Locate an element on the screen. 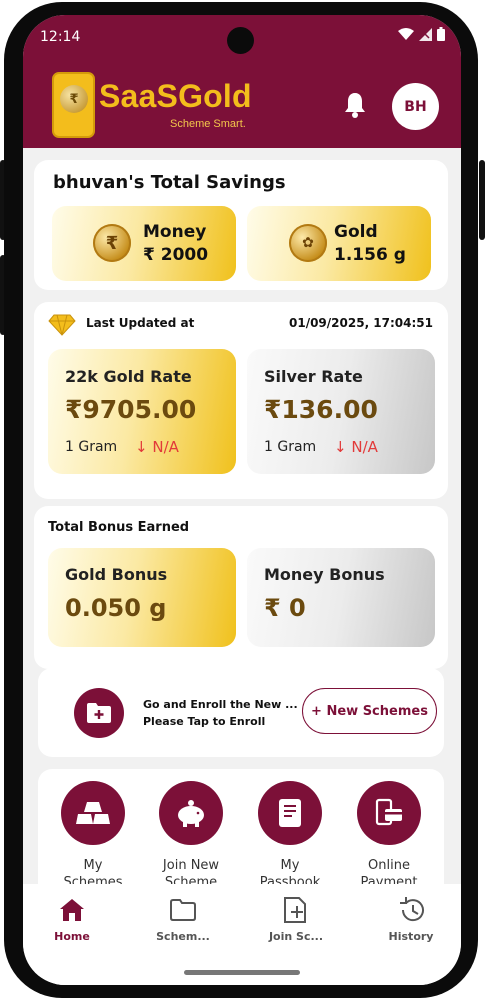 The width and height of the screenshot is (485, 1000). silver-rate-tile: Silver Rate ₹136.00 1 Gram ↓ N/A is located at coordinates (341, 411).